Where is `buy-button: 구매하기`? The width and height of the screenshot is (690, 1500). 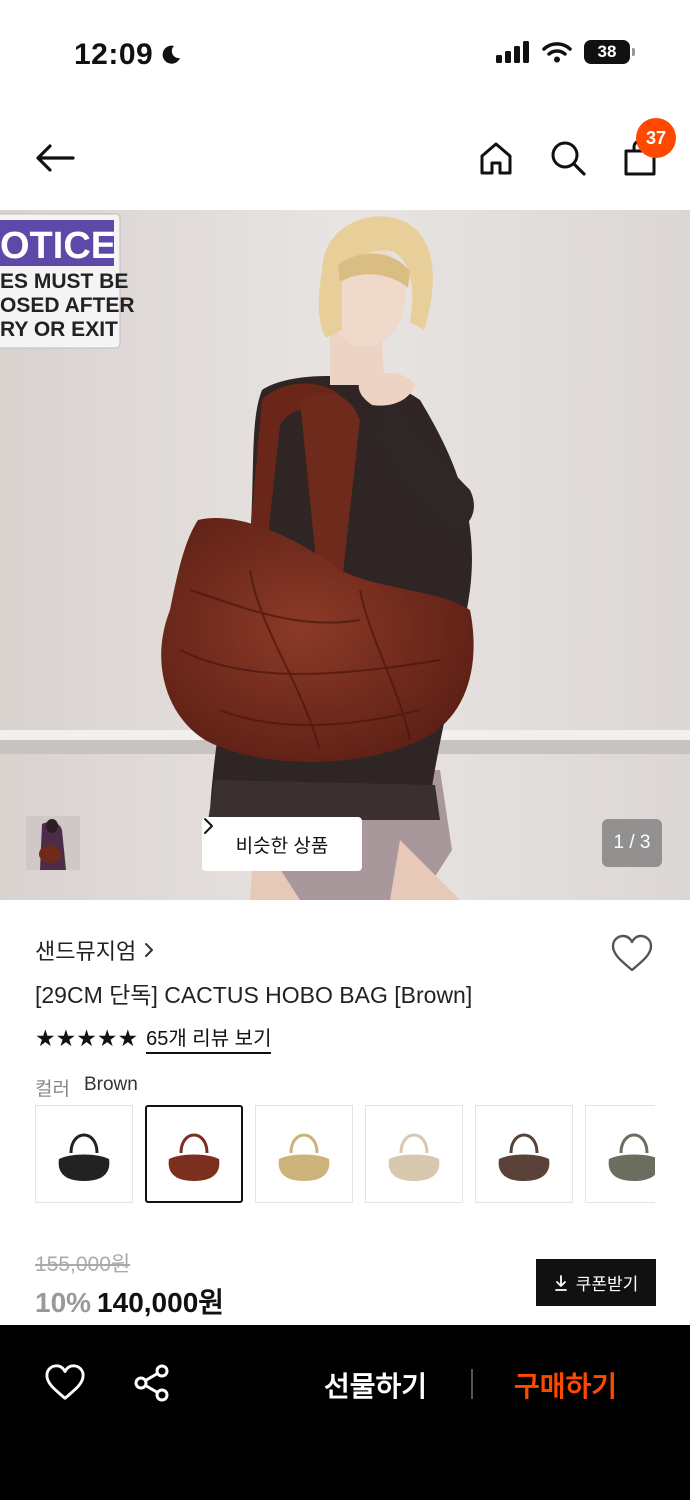
buy-button: 구매하기 is located at coordinates (565, 1385).